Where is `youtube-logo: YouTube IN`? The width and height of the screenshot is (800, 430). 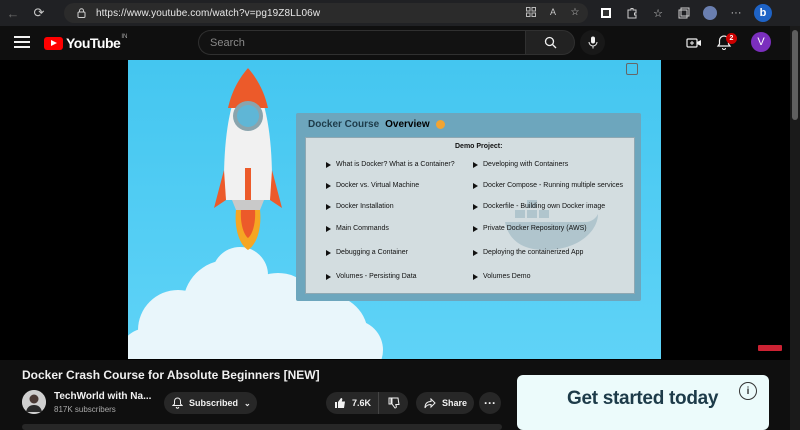 youtube-logo: YouTube IN is located at coordinates (86, 42).